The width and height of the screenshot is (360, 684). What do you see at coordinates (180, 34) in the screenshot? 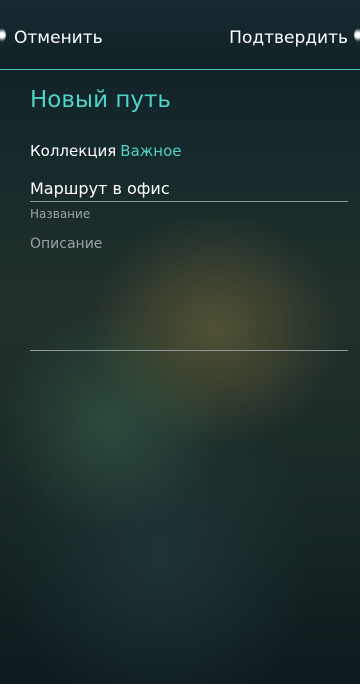
I see `dialog-header: Отменить Подтвердить` at bounding box center [180, 34].